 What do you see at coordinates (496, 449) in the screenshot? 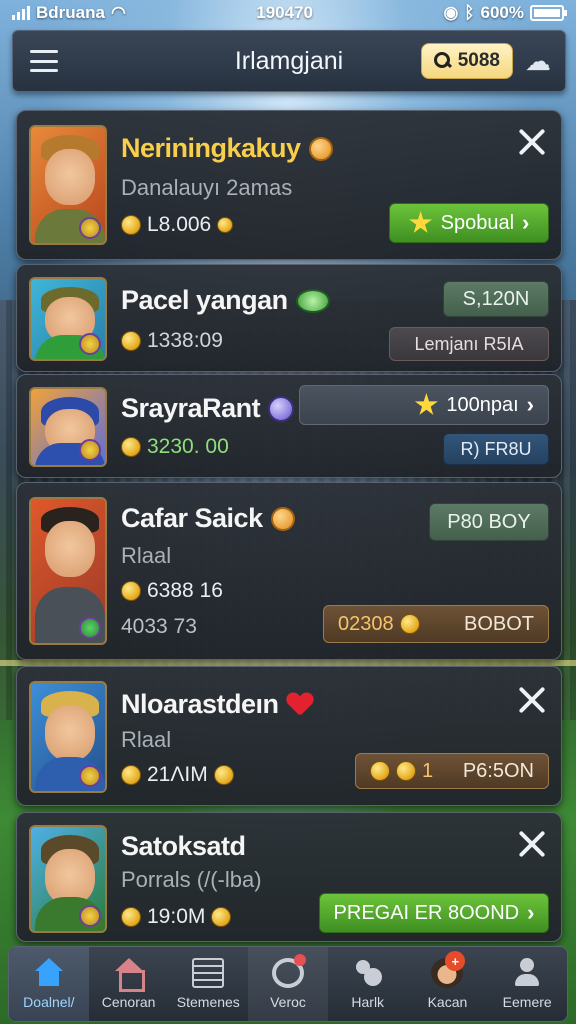
I see `action-button: R) FR8U` at bounding box center [496, 449].